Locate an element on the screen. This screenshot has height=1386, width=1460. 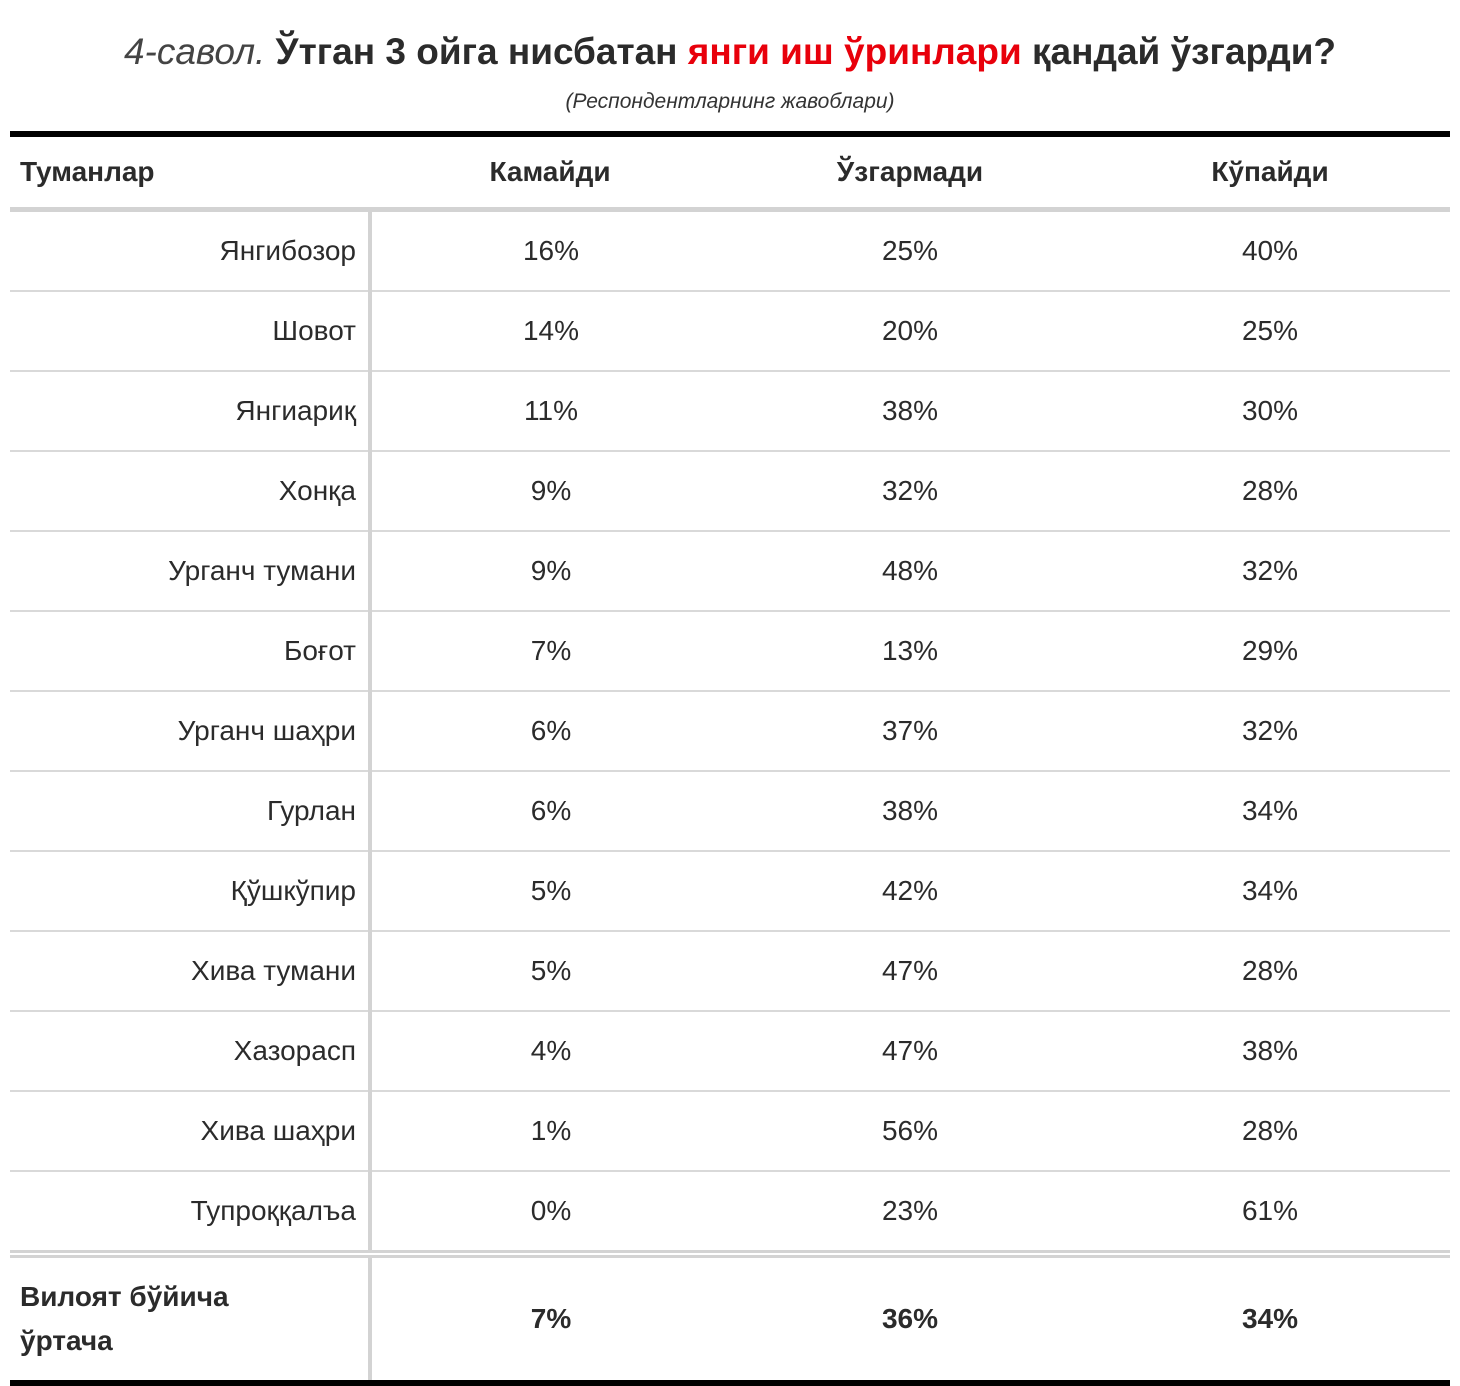
unchanged-value: 32% is located at coordinates (910, 491).